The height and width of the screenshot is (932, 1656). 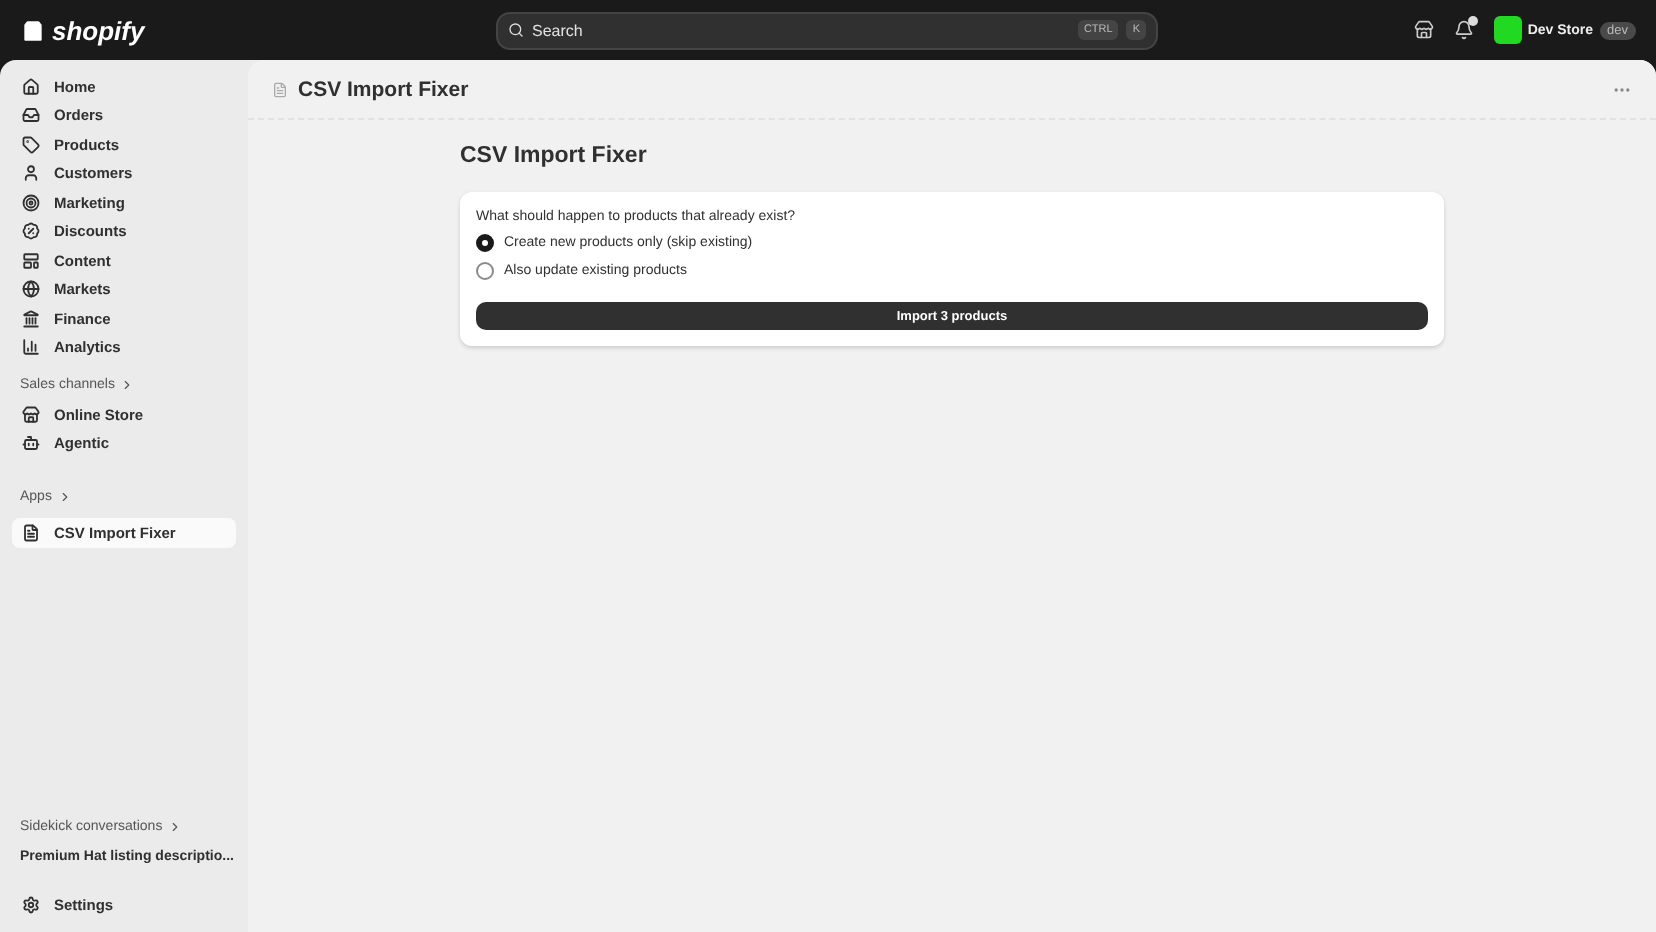 I want to click on layout-icon, so click(x=31, y=260).